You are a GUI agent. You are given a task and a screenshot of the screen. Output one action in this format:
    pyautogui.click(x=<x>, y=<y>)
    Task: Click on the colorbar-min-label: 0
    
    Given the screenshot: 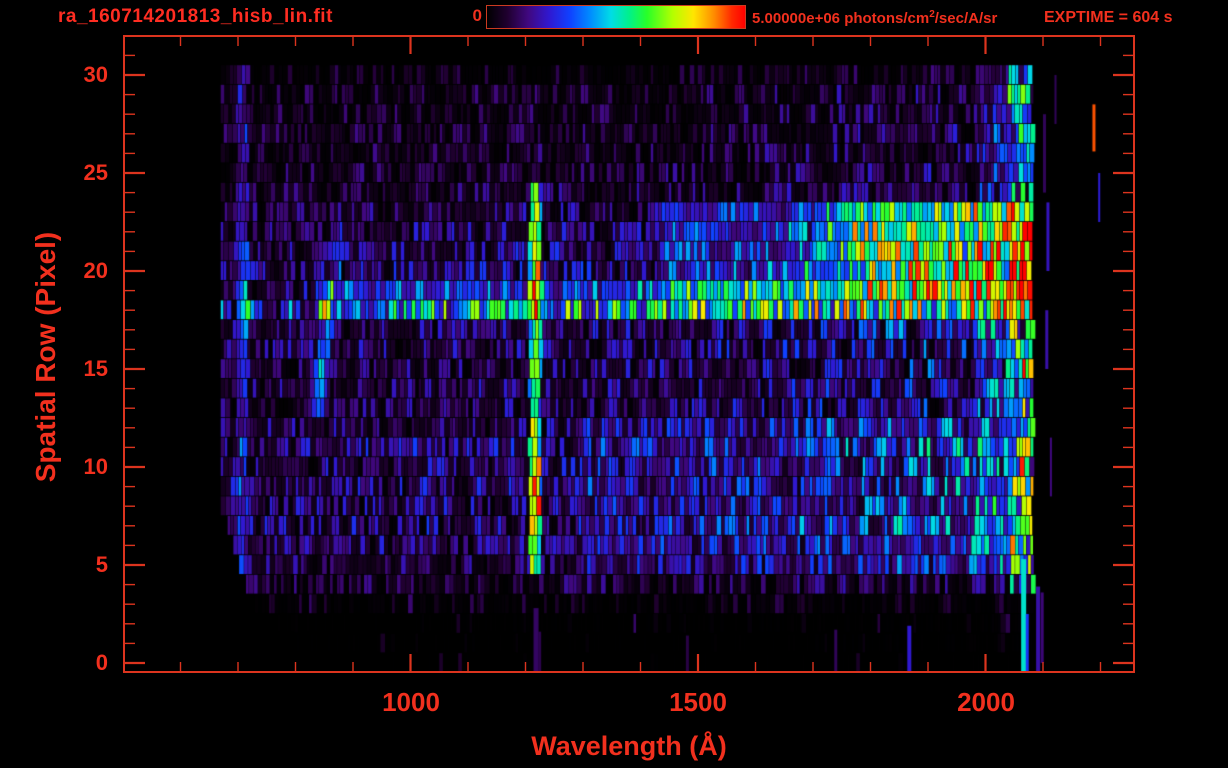 What is the action you would take?
    pyautogui.click(x=477, y=15)
    